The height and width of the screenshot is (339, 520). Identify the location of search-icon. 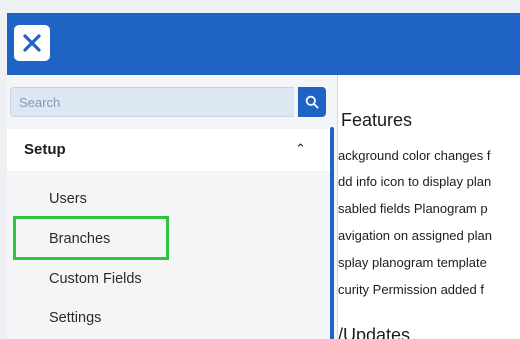
(312, 102).